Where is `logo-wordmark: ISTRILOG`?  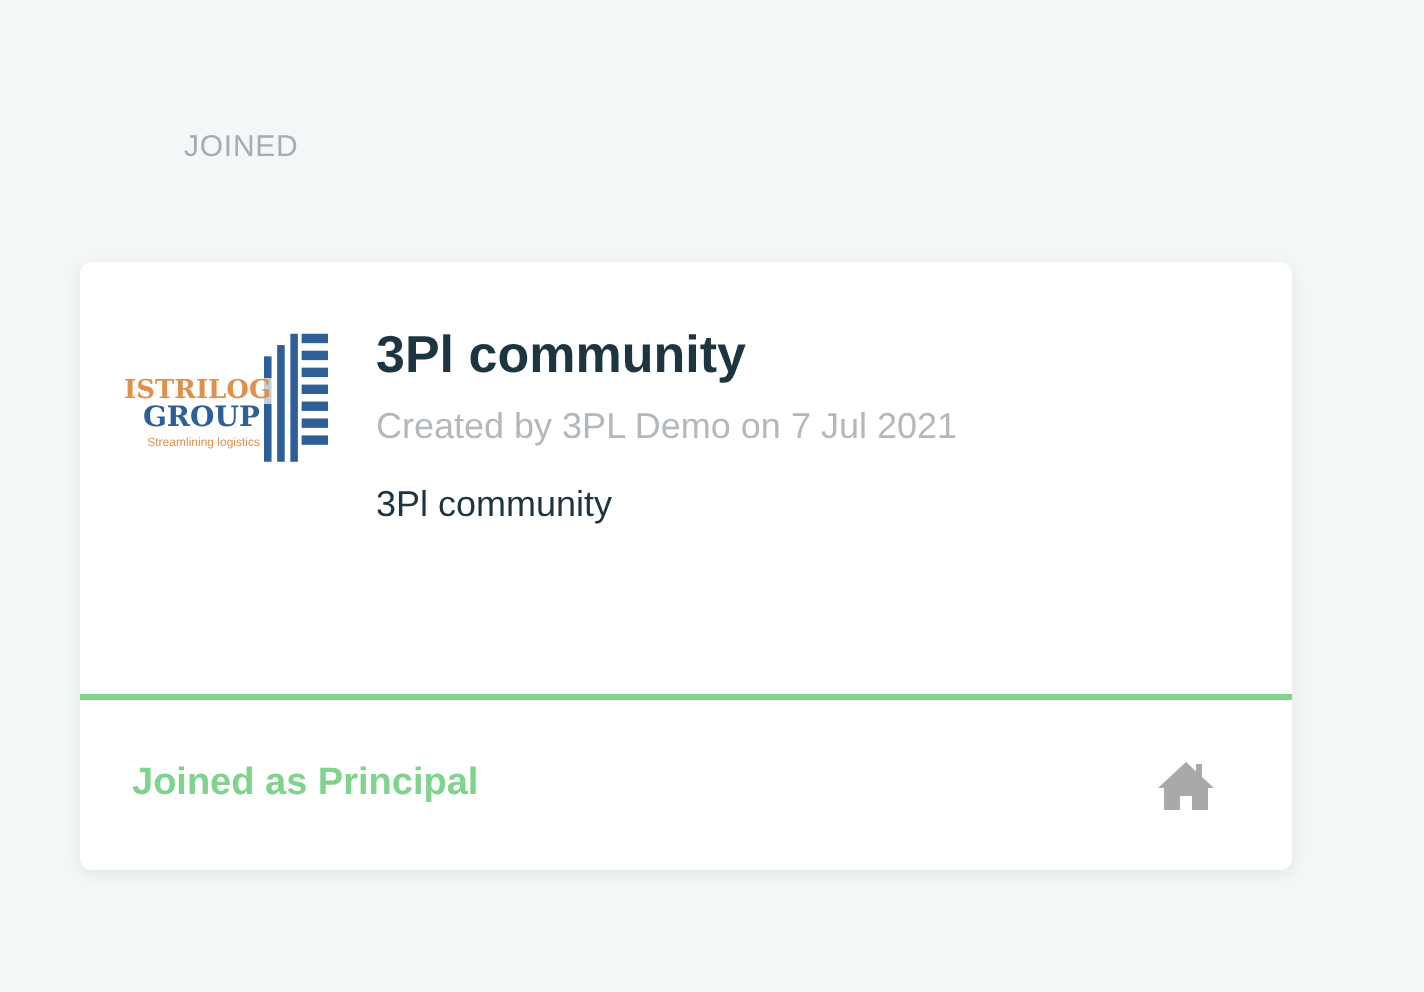 logo-wordmark: ISTRILOG is located at coordinates (198, 391).